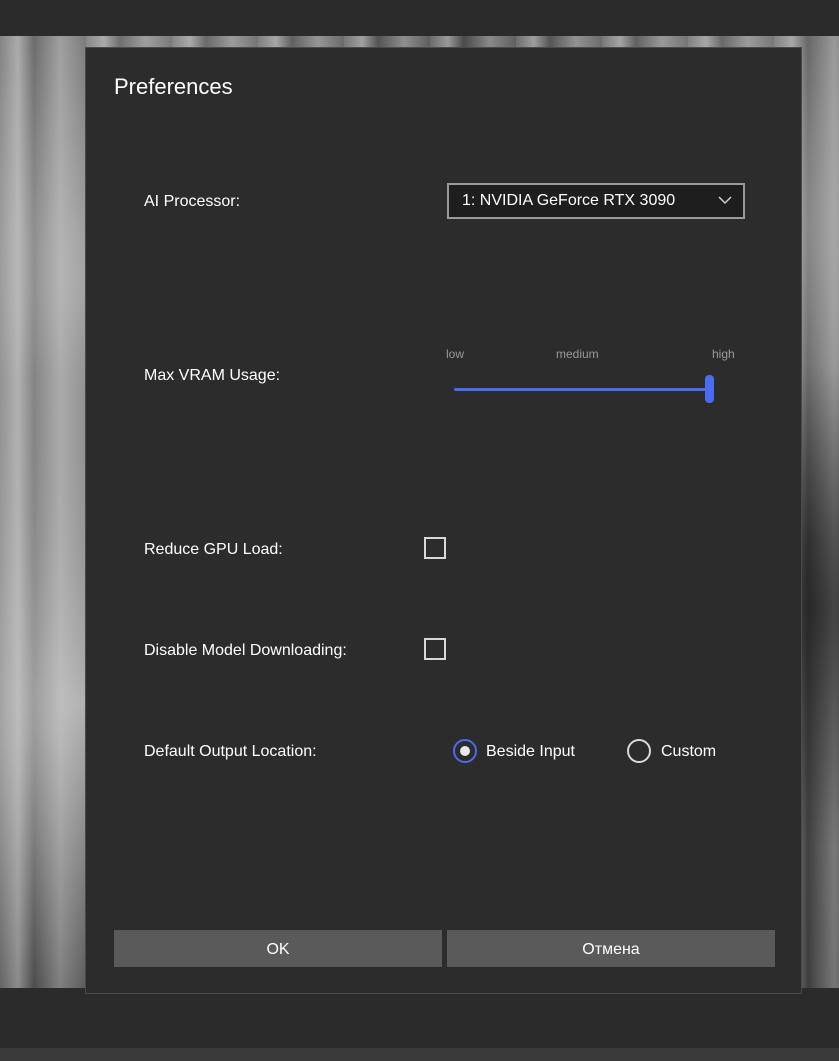 The height and width of the screenshot is (1061, 839). I want to click on reduce-gpu-load-label: Reduce GPU Load:, so click(213, 549).